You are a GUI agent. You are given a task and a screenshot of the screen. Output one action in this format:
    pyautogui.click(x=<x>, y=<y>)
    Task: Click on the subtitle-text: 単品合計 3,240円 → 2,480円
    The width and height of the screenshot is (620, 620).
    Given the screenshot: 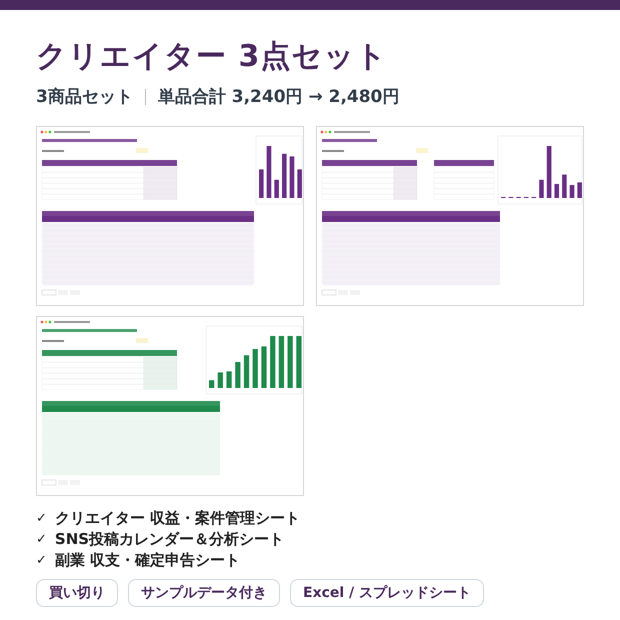 What is the action you would take?
    pyautogui.click(x=279, y=97)
    